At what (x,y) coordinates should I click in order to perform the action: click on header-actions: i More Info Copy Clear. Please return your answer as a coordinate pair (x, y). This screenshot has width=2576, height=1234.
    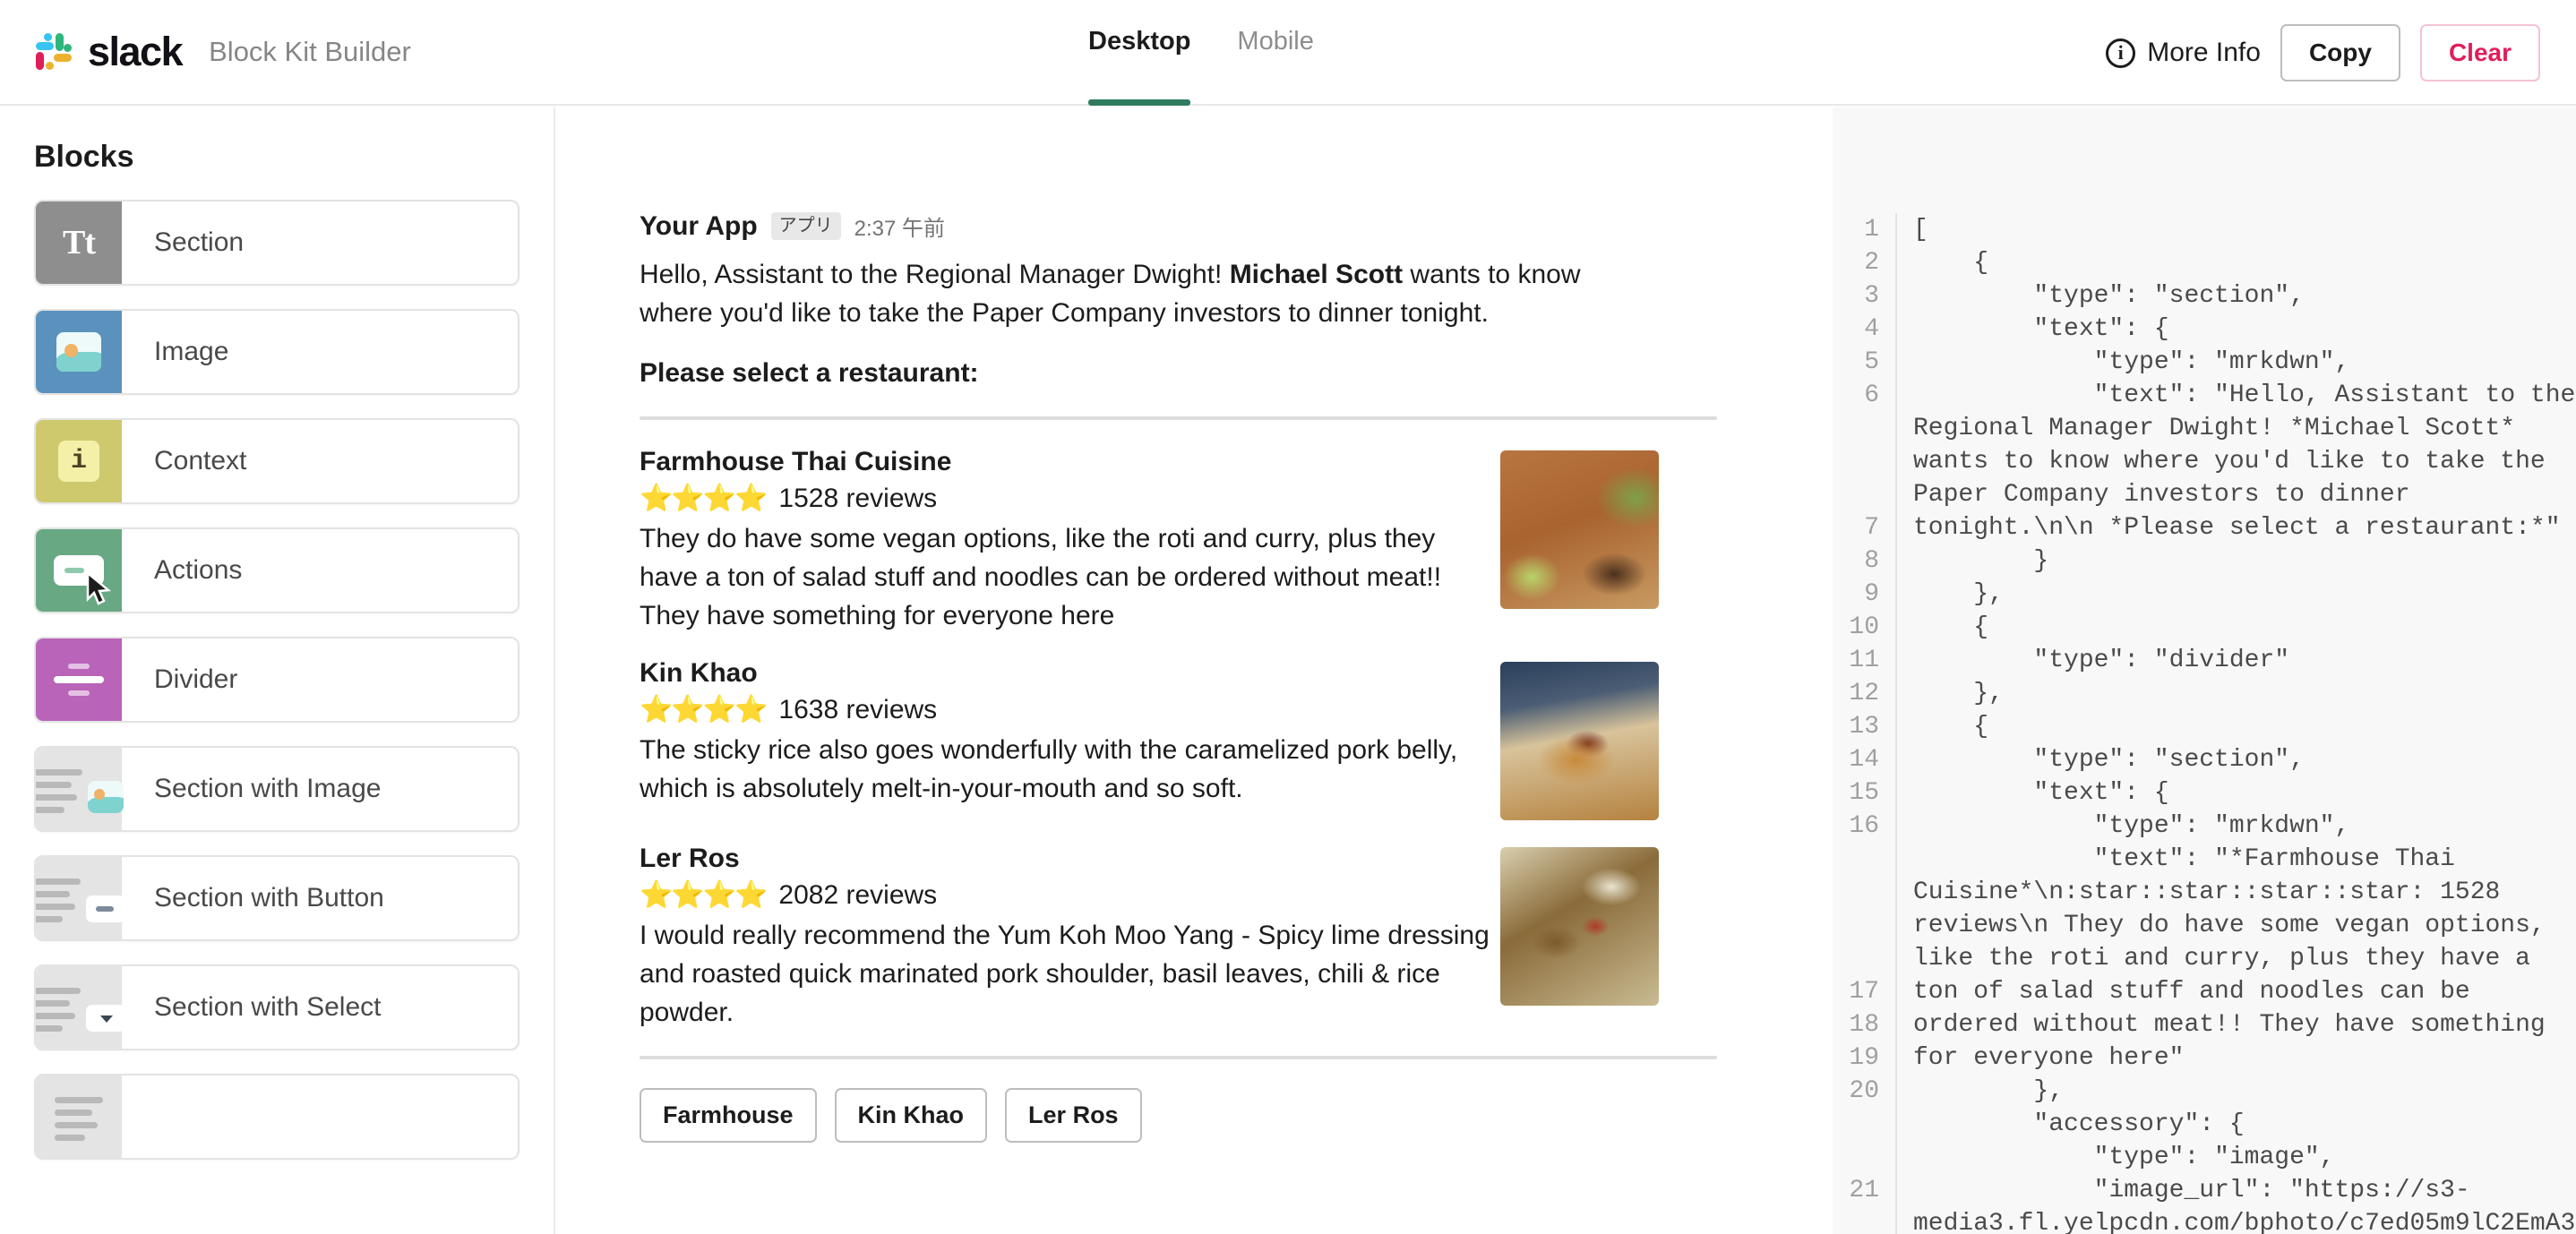
    Looking at the image, I should click on (2323, 53).